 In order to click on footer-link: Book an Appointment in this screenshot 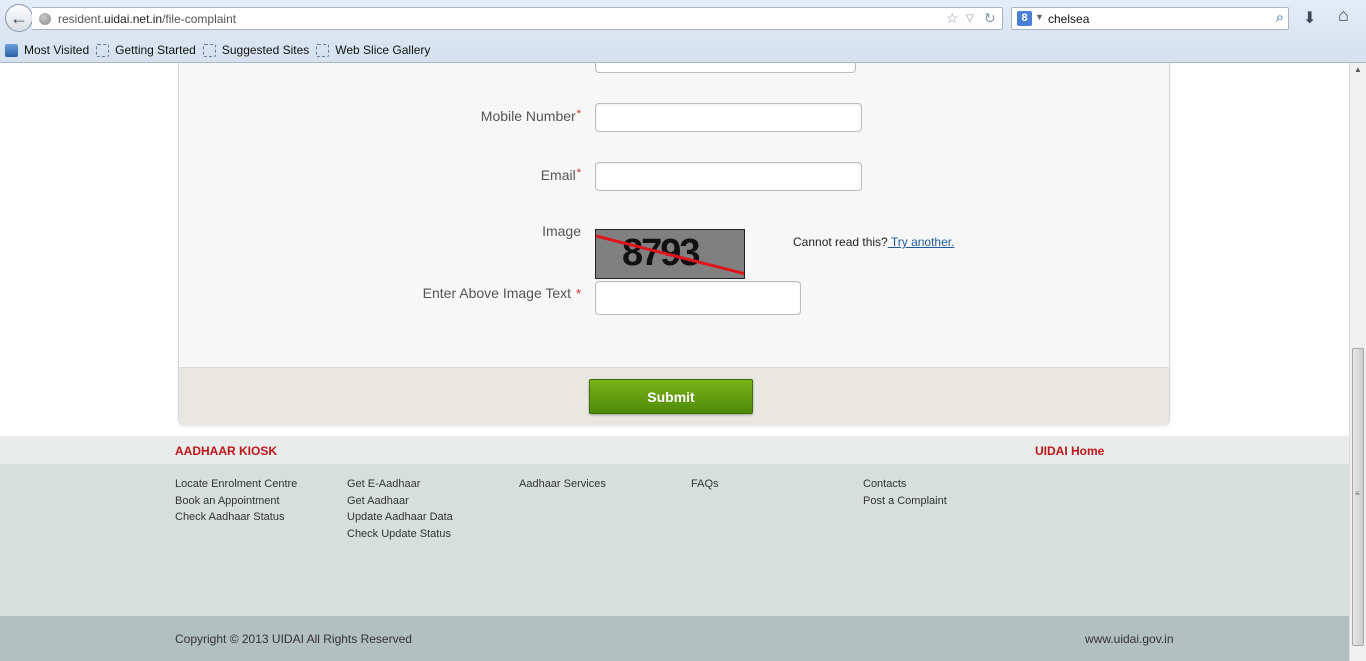, I will do `click(236, 501)`.